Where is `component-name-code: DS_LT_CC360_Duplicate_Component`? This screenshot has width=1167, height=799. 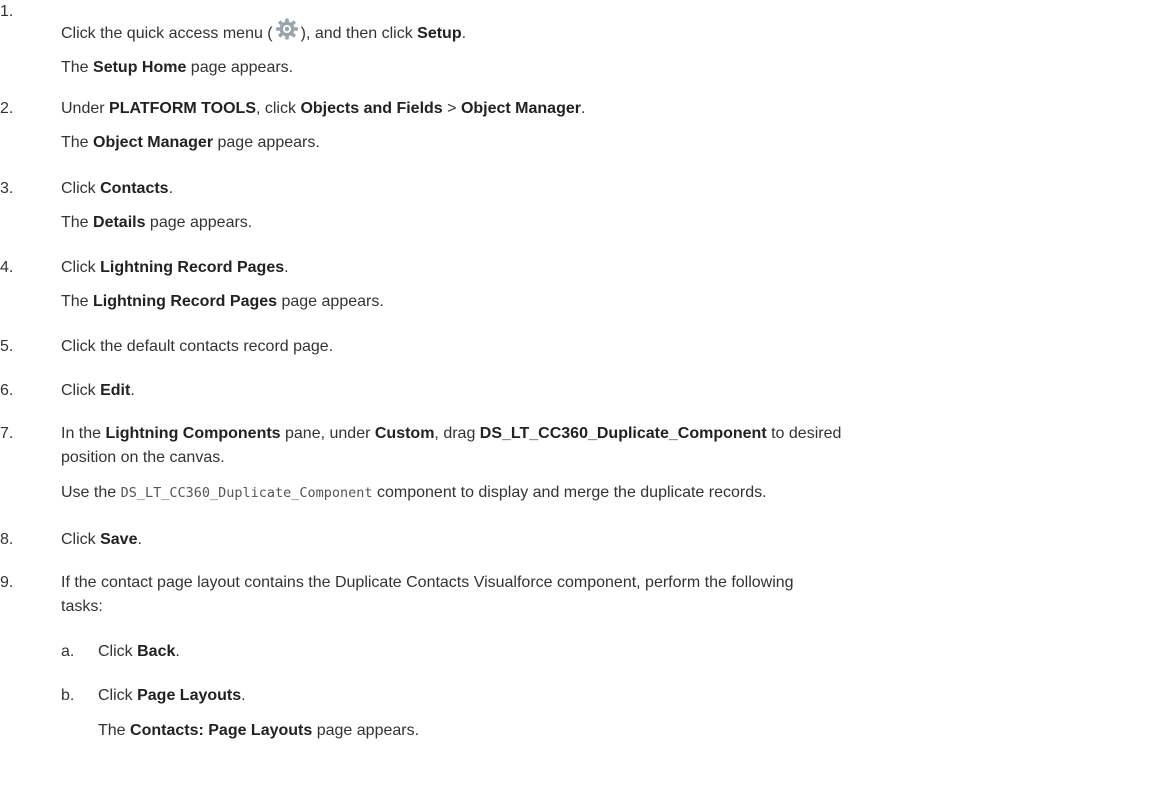
component-name-code: DS_LT_CC360_Duplicate_Component is located at coordinates (246, 493).